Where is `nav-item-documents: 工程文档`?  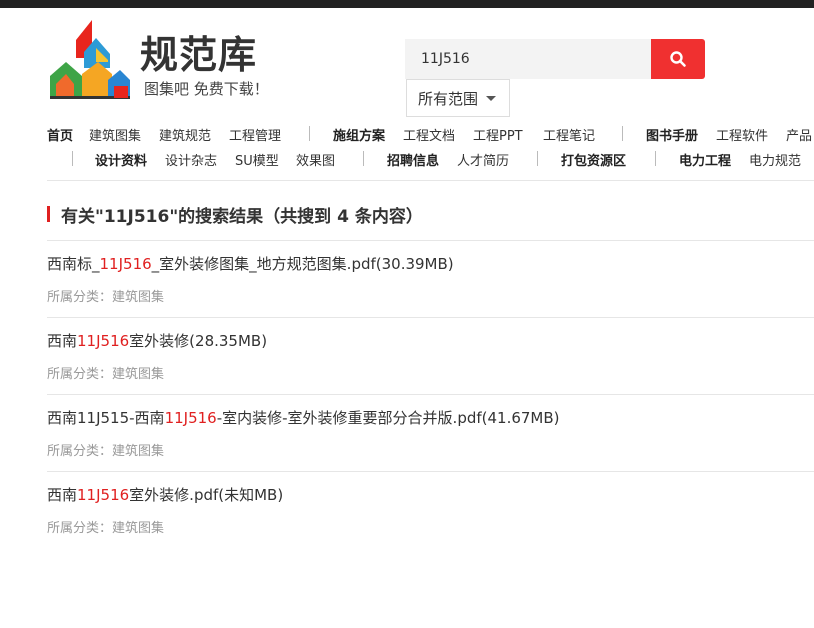
nav-item-documents: 工程文档 is located at coordinates (429, 134).